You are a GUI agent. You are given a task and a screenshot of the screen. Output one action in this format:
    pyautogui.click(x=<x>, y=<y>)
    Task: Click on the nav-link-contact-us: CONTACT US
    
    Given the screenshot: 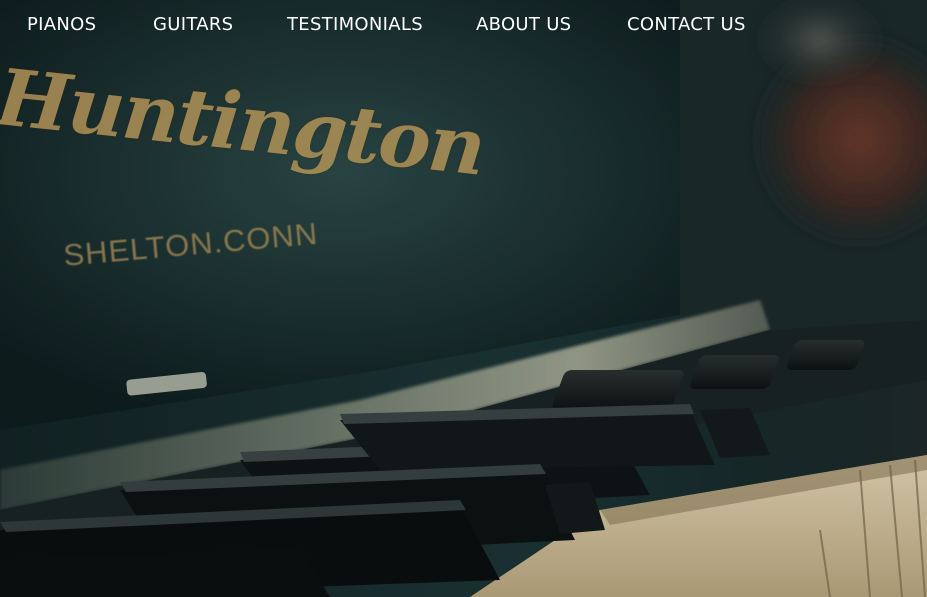 What is the action you would take?
    pyautogui.click(x=686, y=25)
    